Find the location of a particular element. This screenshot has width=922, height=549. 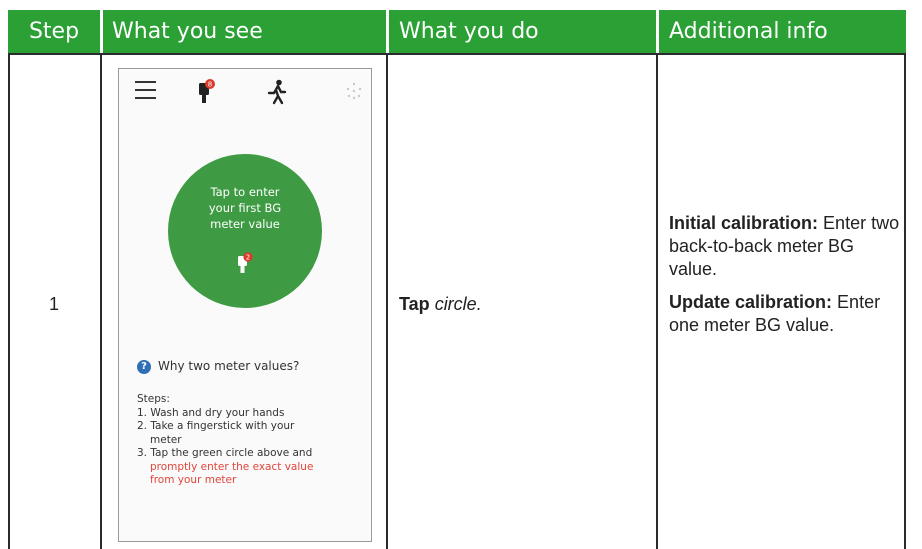

header-divider is located at coordinates (457, 54).